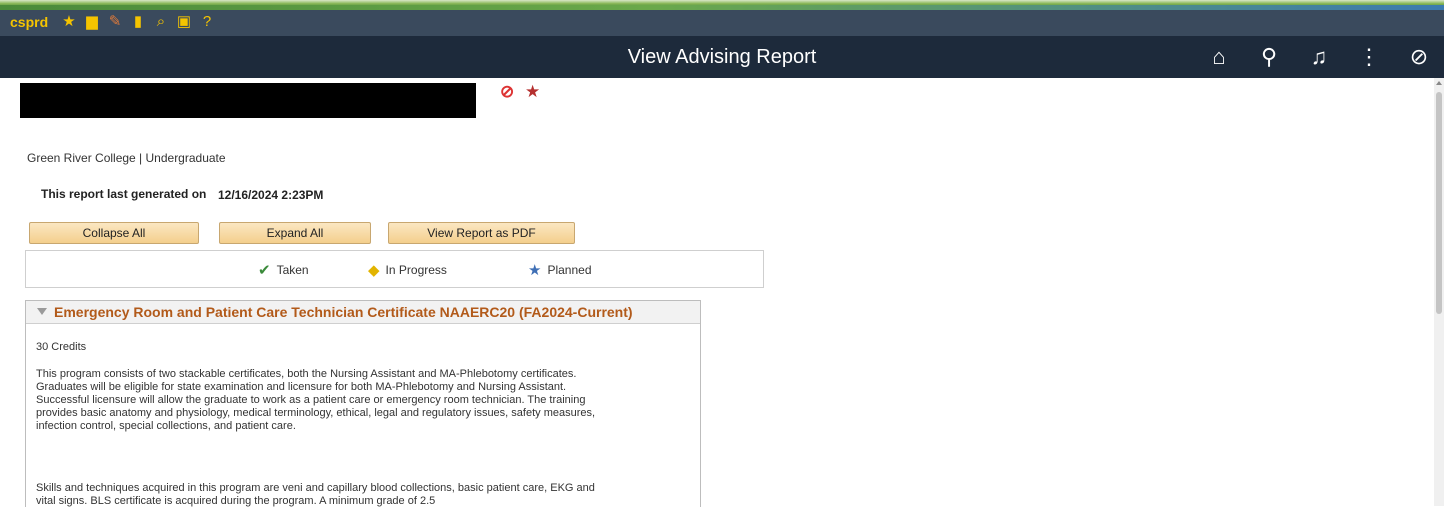 The height and width of the screenshot is (508, 1444). I want to click on diamond-icon: ◆, so click(374, 270).